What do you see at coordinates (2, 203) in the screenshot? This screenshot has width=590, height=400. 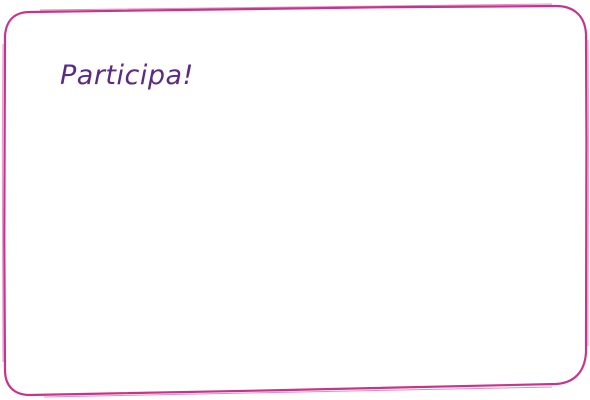 I see `card-border-sketch-left` at bounding box center [2, 203].